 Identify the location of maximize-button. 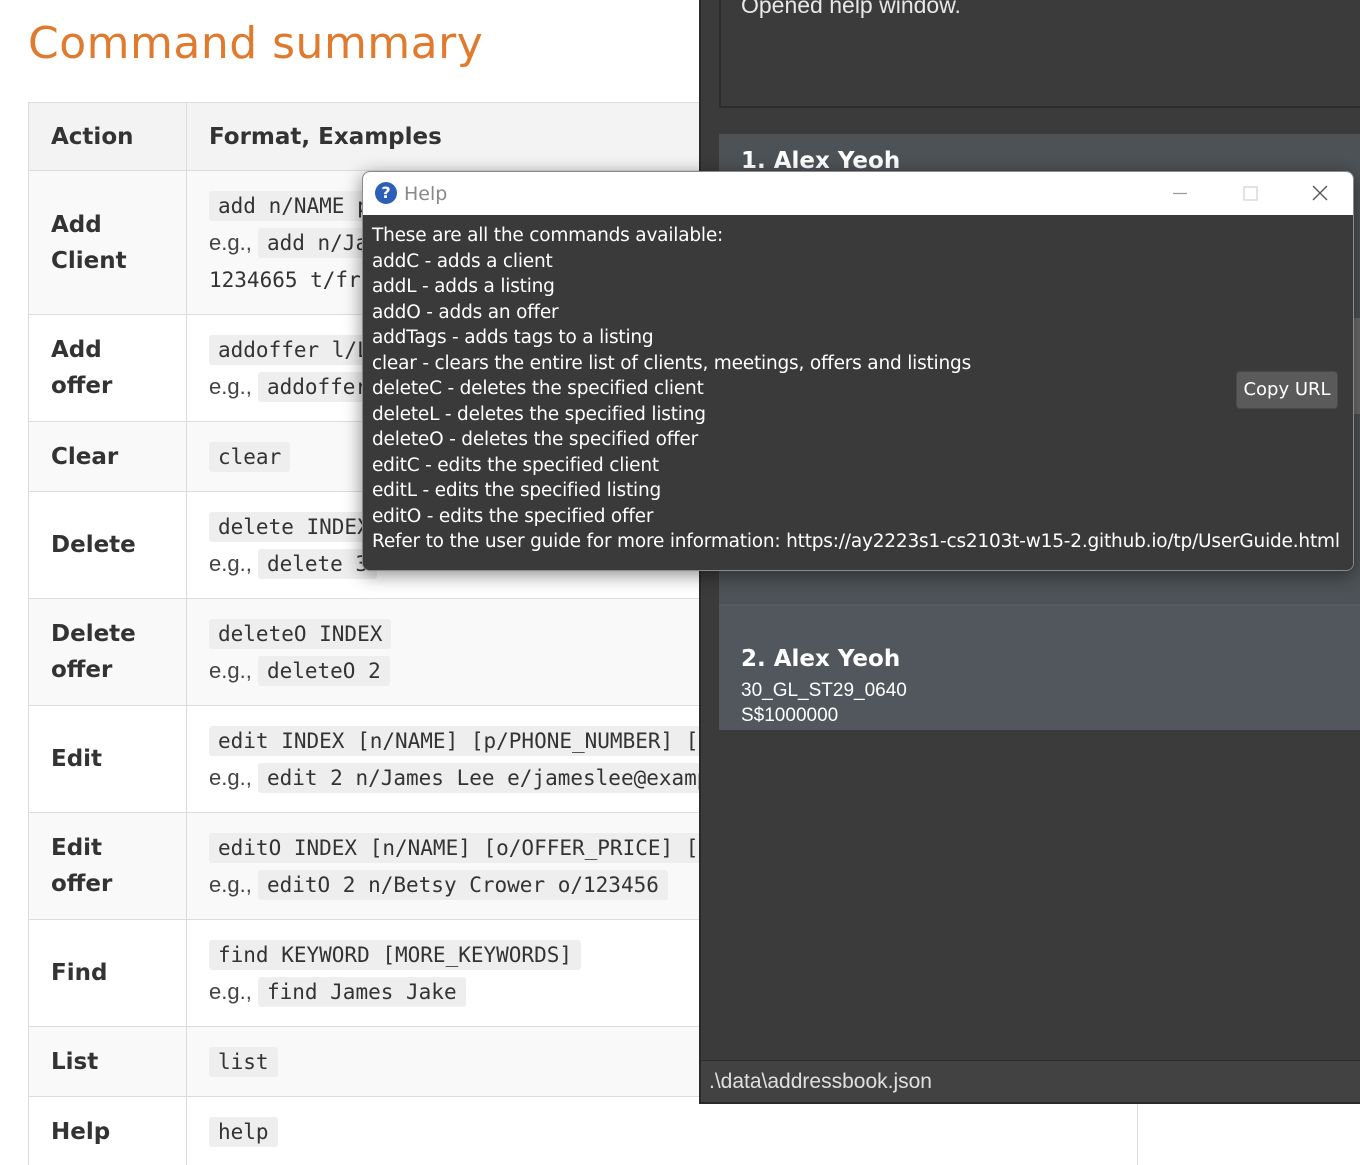
(1250, 193).